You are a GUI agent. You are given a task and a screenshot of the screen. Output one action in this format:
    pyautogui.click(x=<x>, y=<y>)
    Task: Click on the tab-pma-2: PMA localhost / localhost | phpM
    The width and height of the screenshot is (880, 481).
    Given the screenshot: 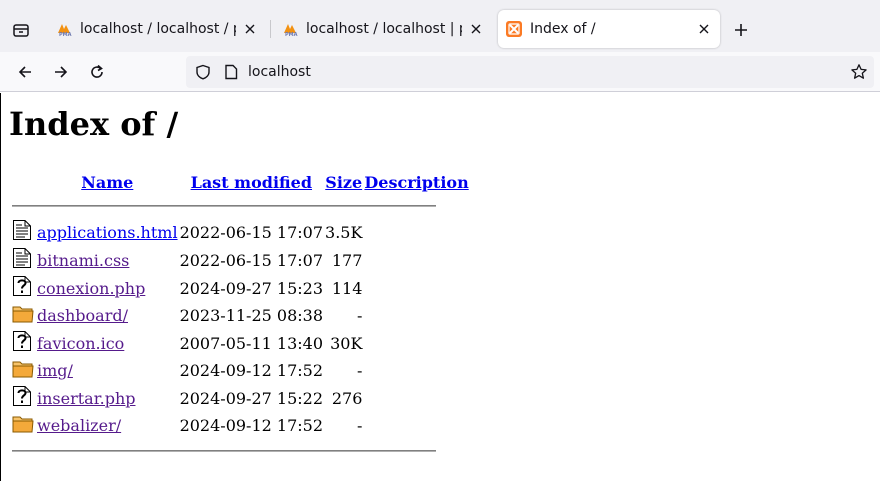 What is the action you would take?
    pyautogui.click(x=383, y=29)
    